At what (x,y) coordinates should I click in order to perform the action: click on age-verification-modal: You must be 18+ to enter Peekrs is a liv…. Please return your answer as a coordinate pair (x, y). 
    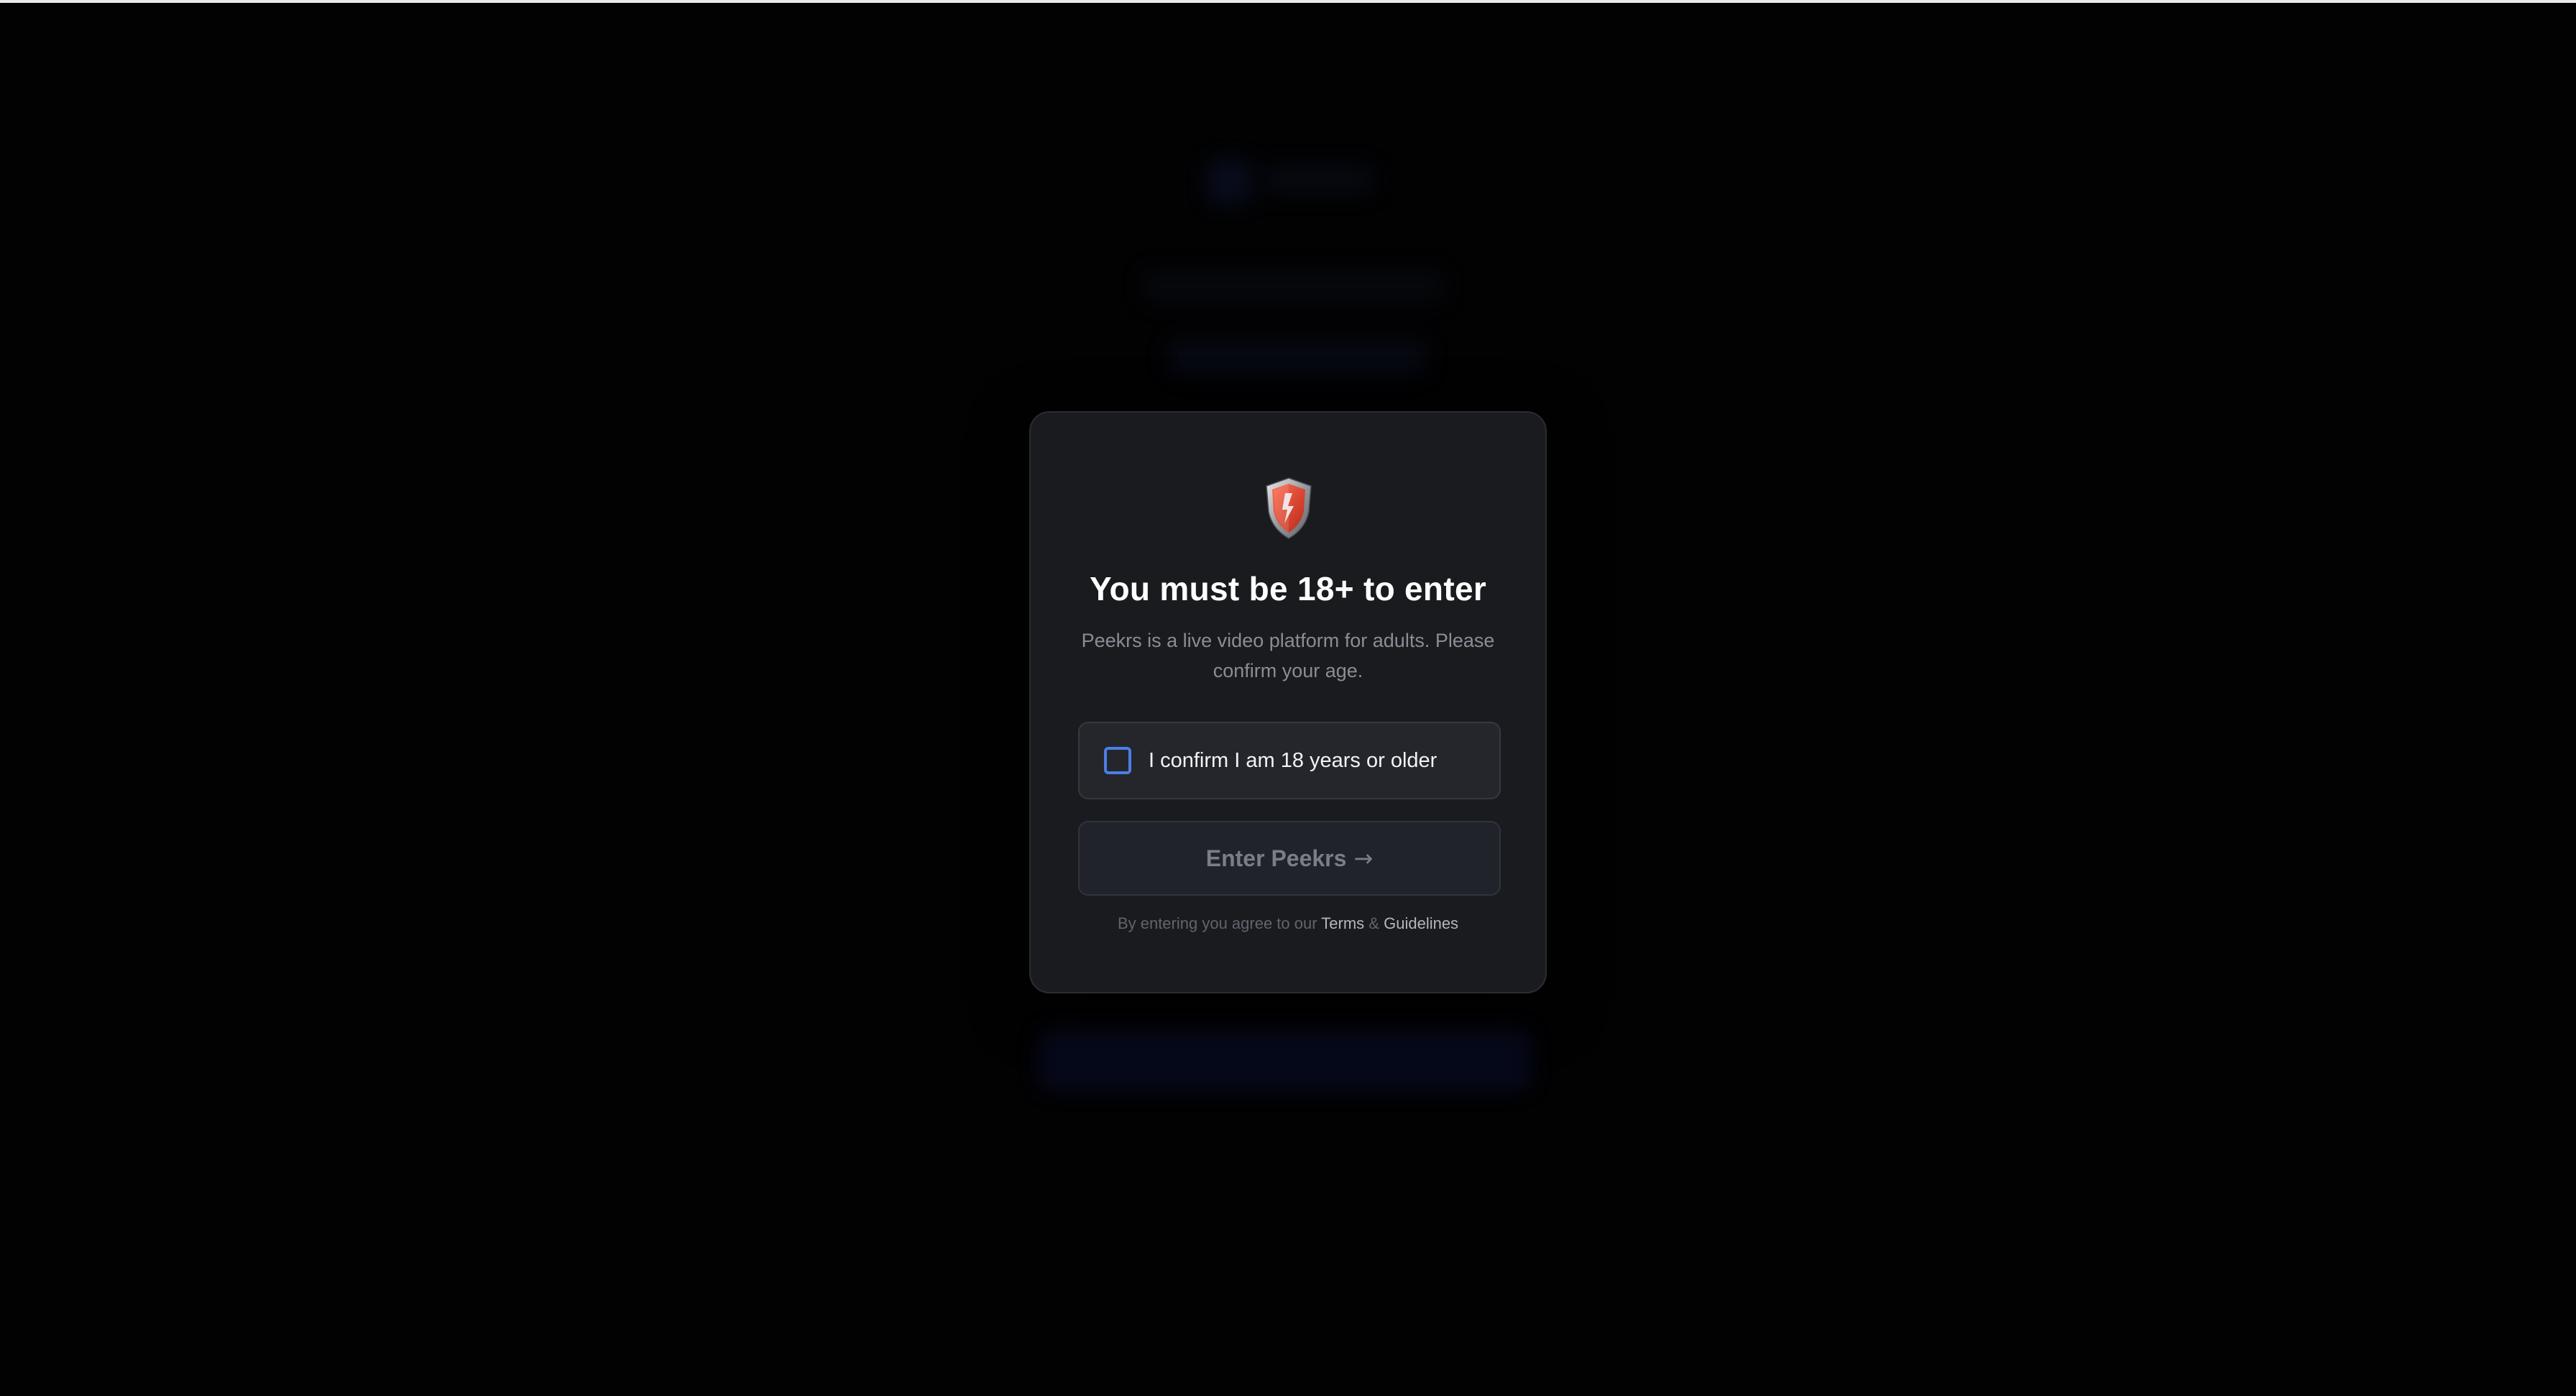
    Looking at the image, I should click on (1288, 702).